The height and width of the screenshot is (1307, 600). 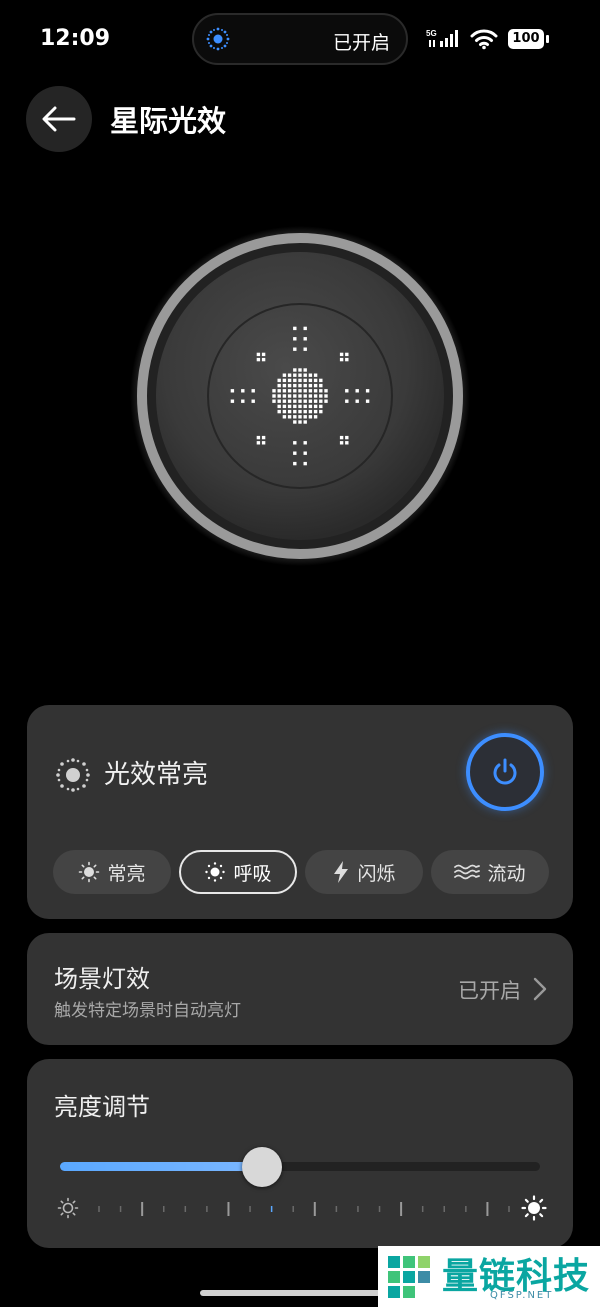 I want to click on light-mode-card: 光效常亮 常亮 呼吸 闪烁 流动, so click(x=300, y=812).